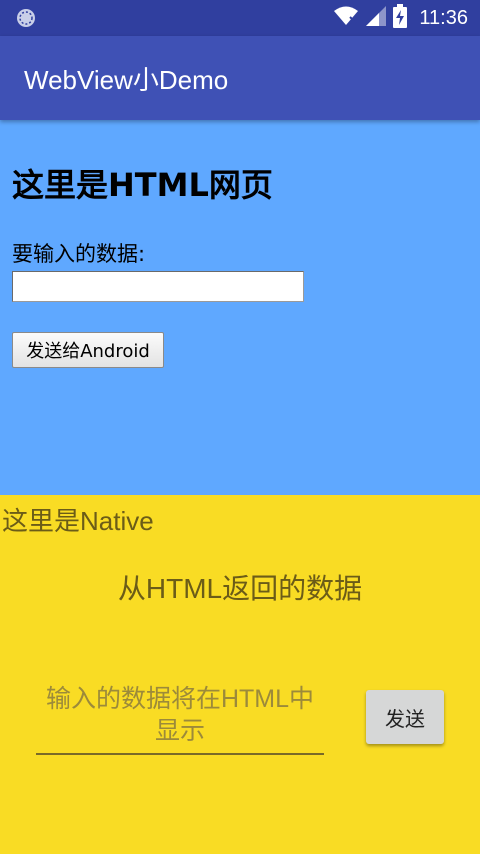 The width and height of the screenshot is (480, 854). I want to click on native-send-button: 发送, so click(405, 717).